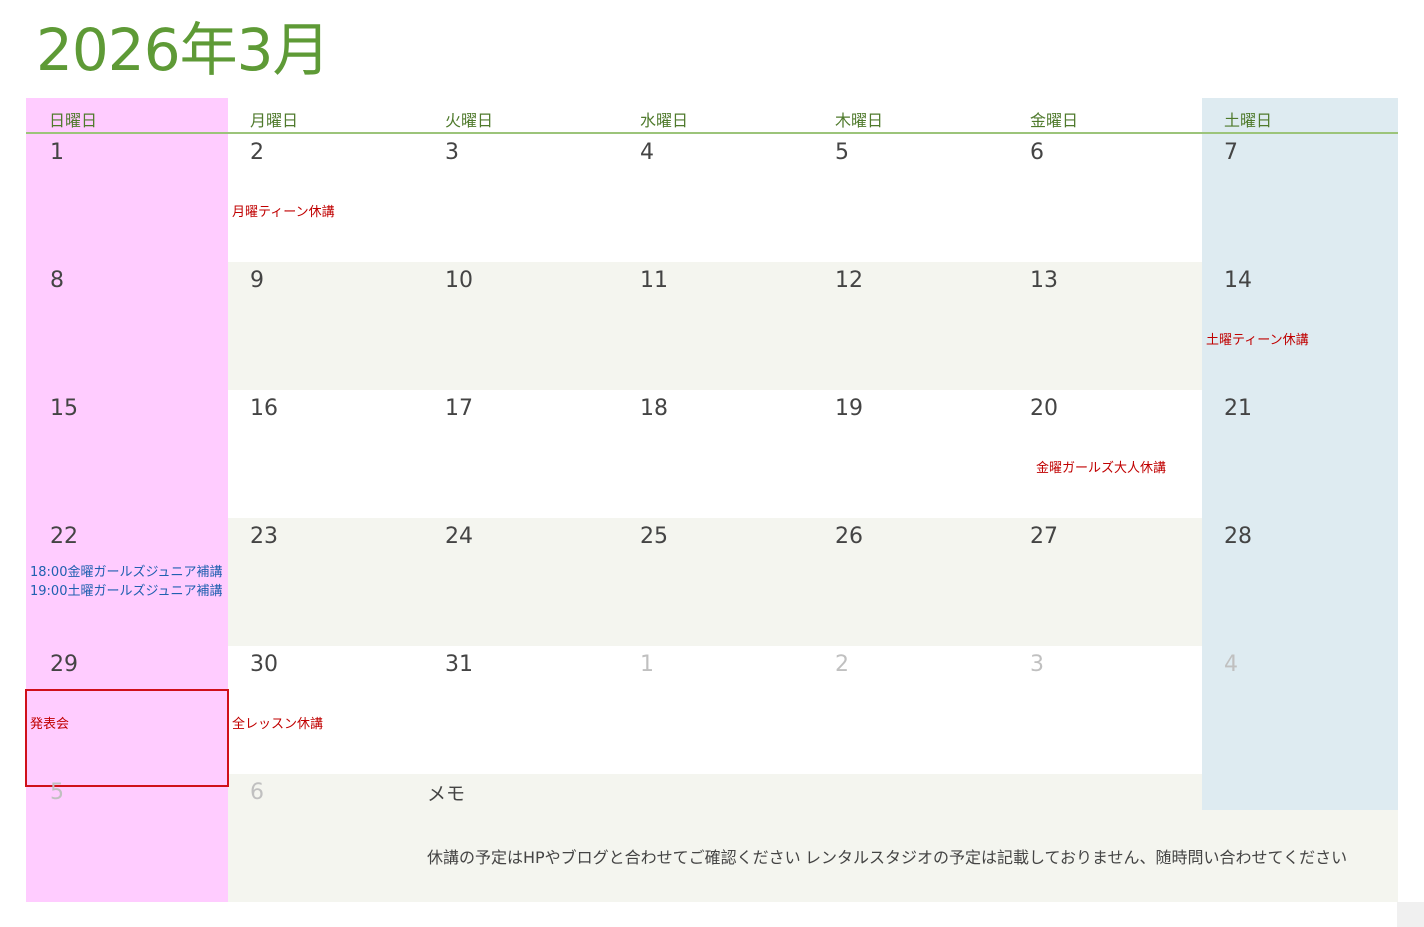  I want to click on day-cell: 12, so click(910, 326).